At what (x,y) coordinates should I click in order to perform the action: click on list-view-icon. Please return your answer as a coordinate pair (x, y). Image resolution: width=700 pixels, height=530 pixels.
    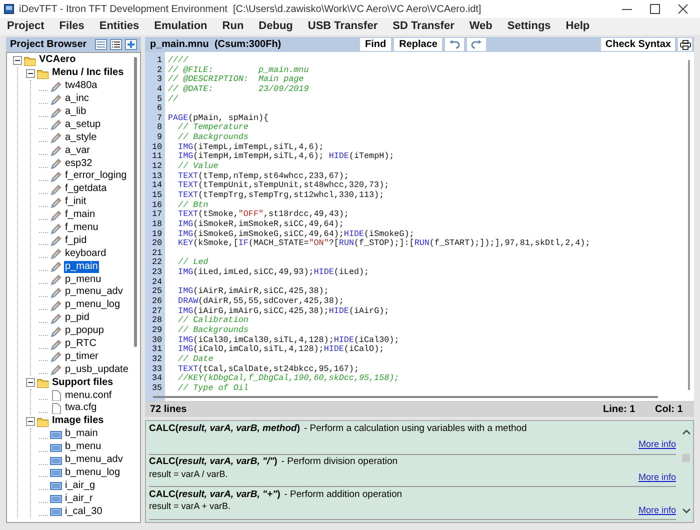
    Looking at the image, I should click on (116, 44).